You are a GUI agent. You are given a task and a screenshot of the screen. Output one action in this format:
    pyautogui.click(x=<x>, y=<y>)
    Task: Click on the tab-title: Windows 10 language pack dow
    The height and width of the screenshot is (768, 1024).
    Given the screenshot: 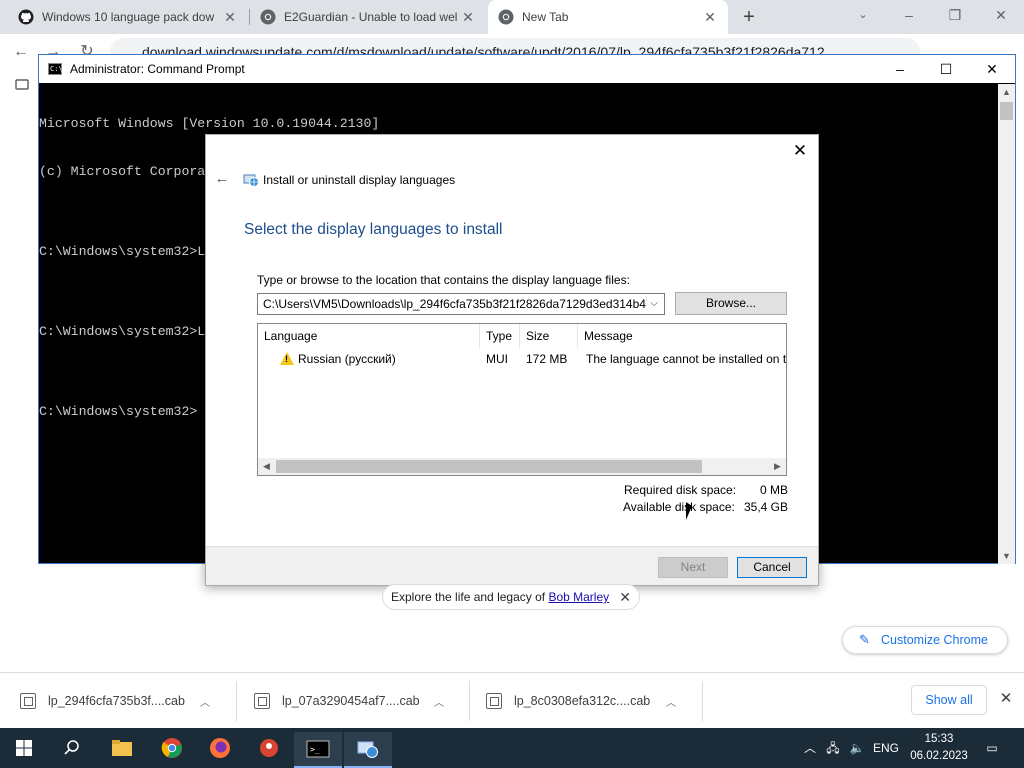 What is the action you would take?
    pyautogui.click(x=128, y=17)
    